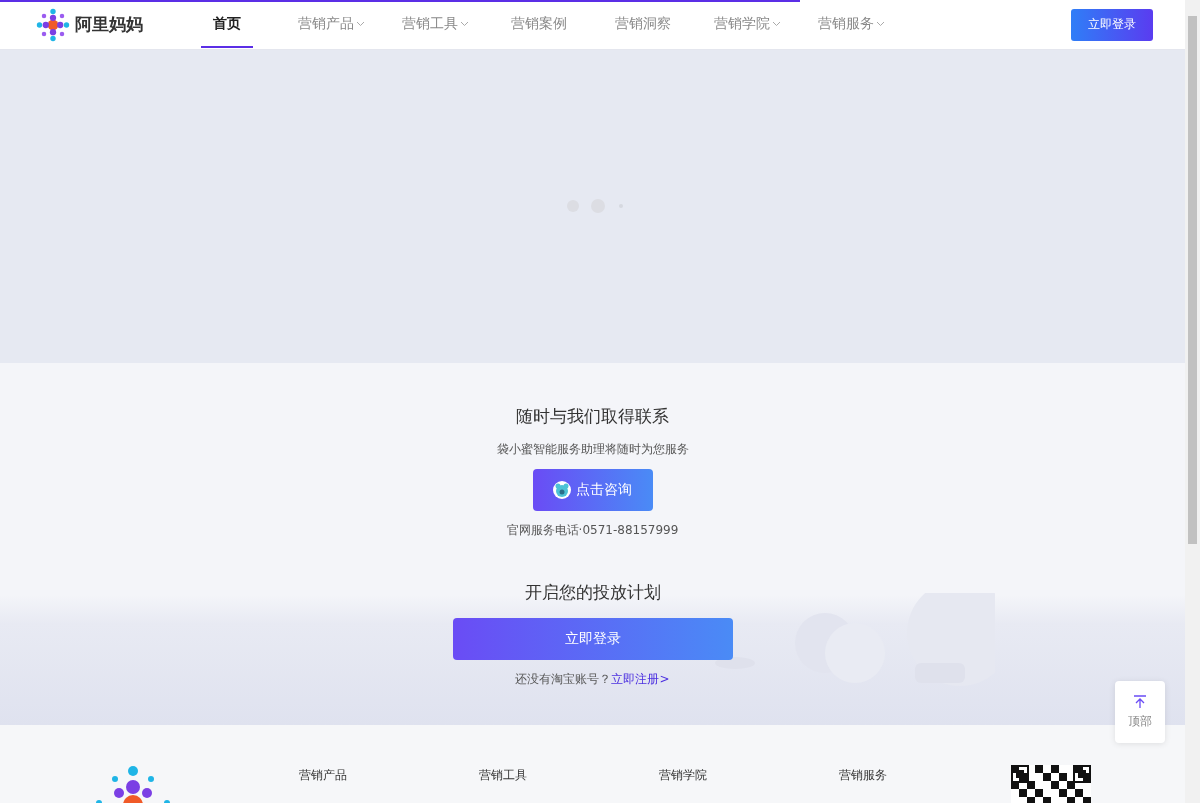 This screenshot has height=803, width=1200. I want to click on register-prompt: 还没有淘宝账号？立即注册>, so click(592, 679).